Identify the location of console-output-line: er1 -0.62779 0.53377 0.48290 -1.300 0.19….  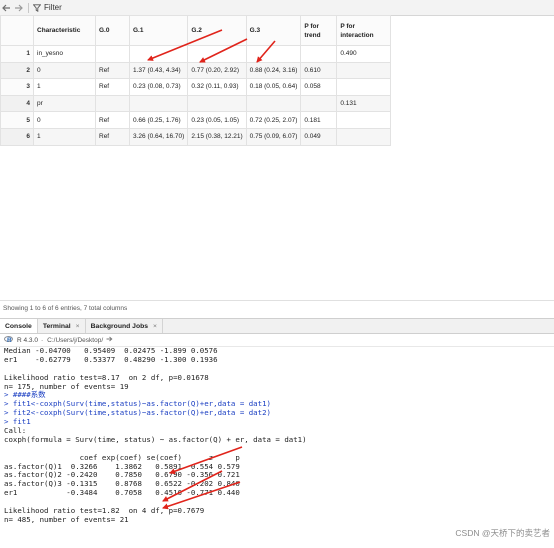
(111, 359).